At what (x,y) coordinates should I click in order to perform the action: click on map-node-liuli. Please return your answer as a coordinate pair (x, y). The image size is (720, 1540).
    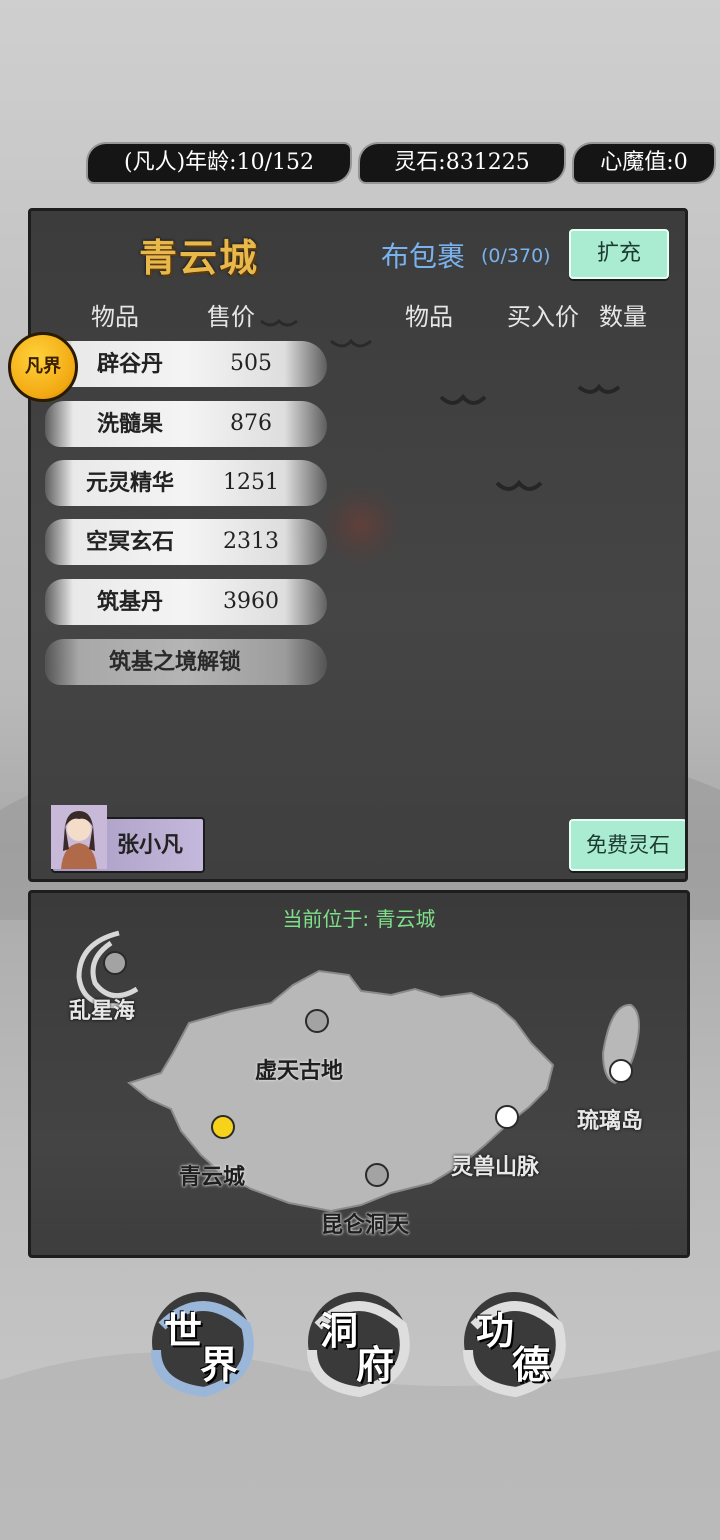
    Looking at the image, I should click on (621, 1071).